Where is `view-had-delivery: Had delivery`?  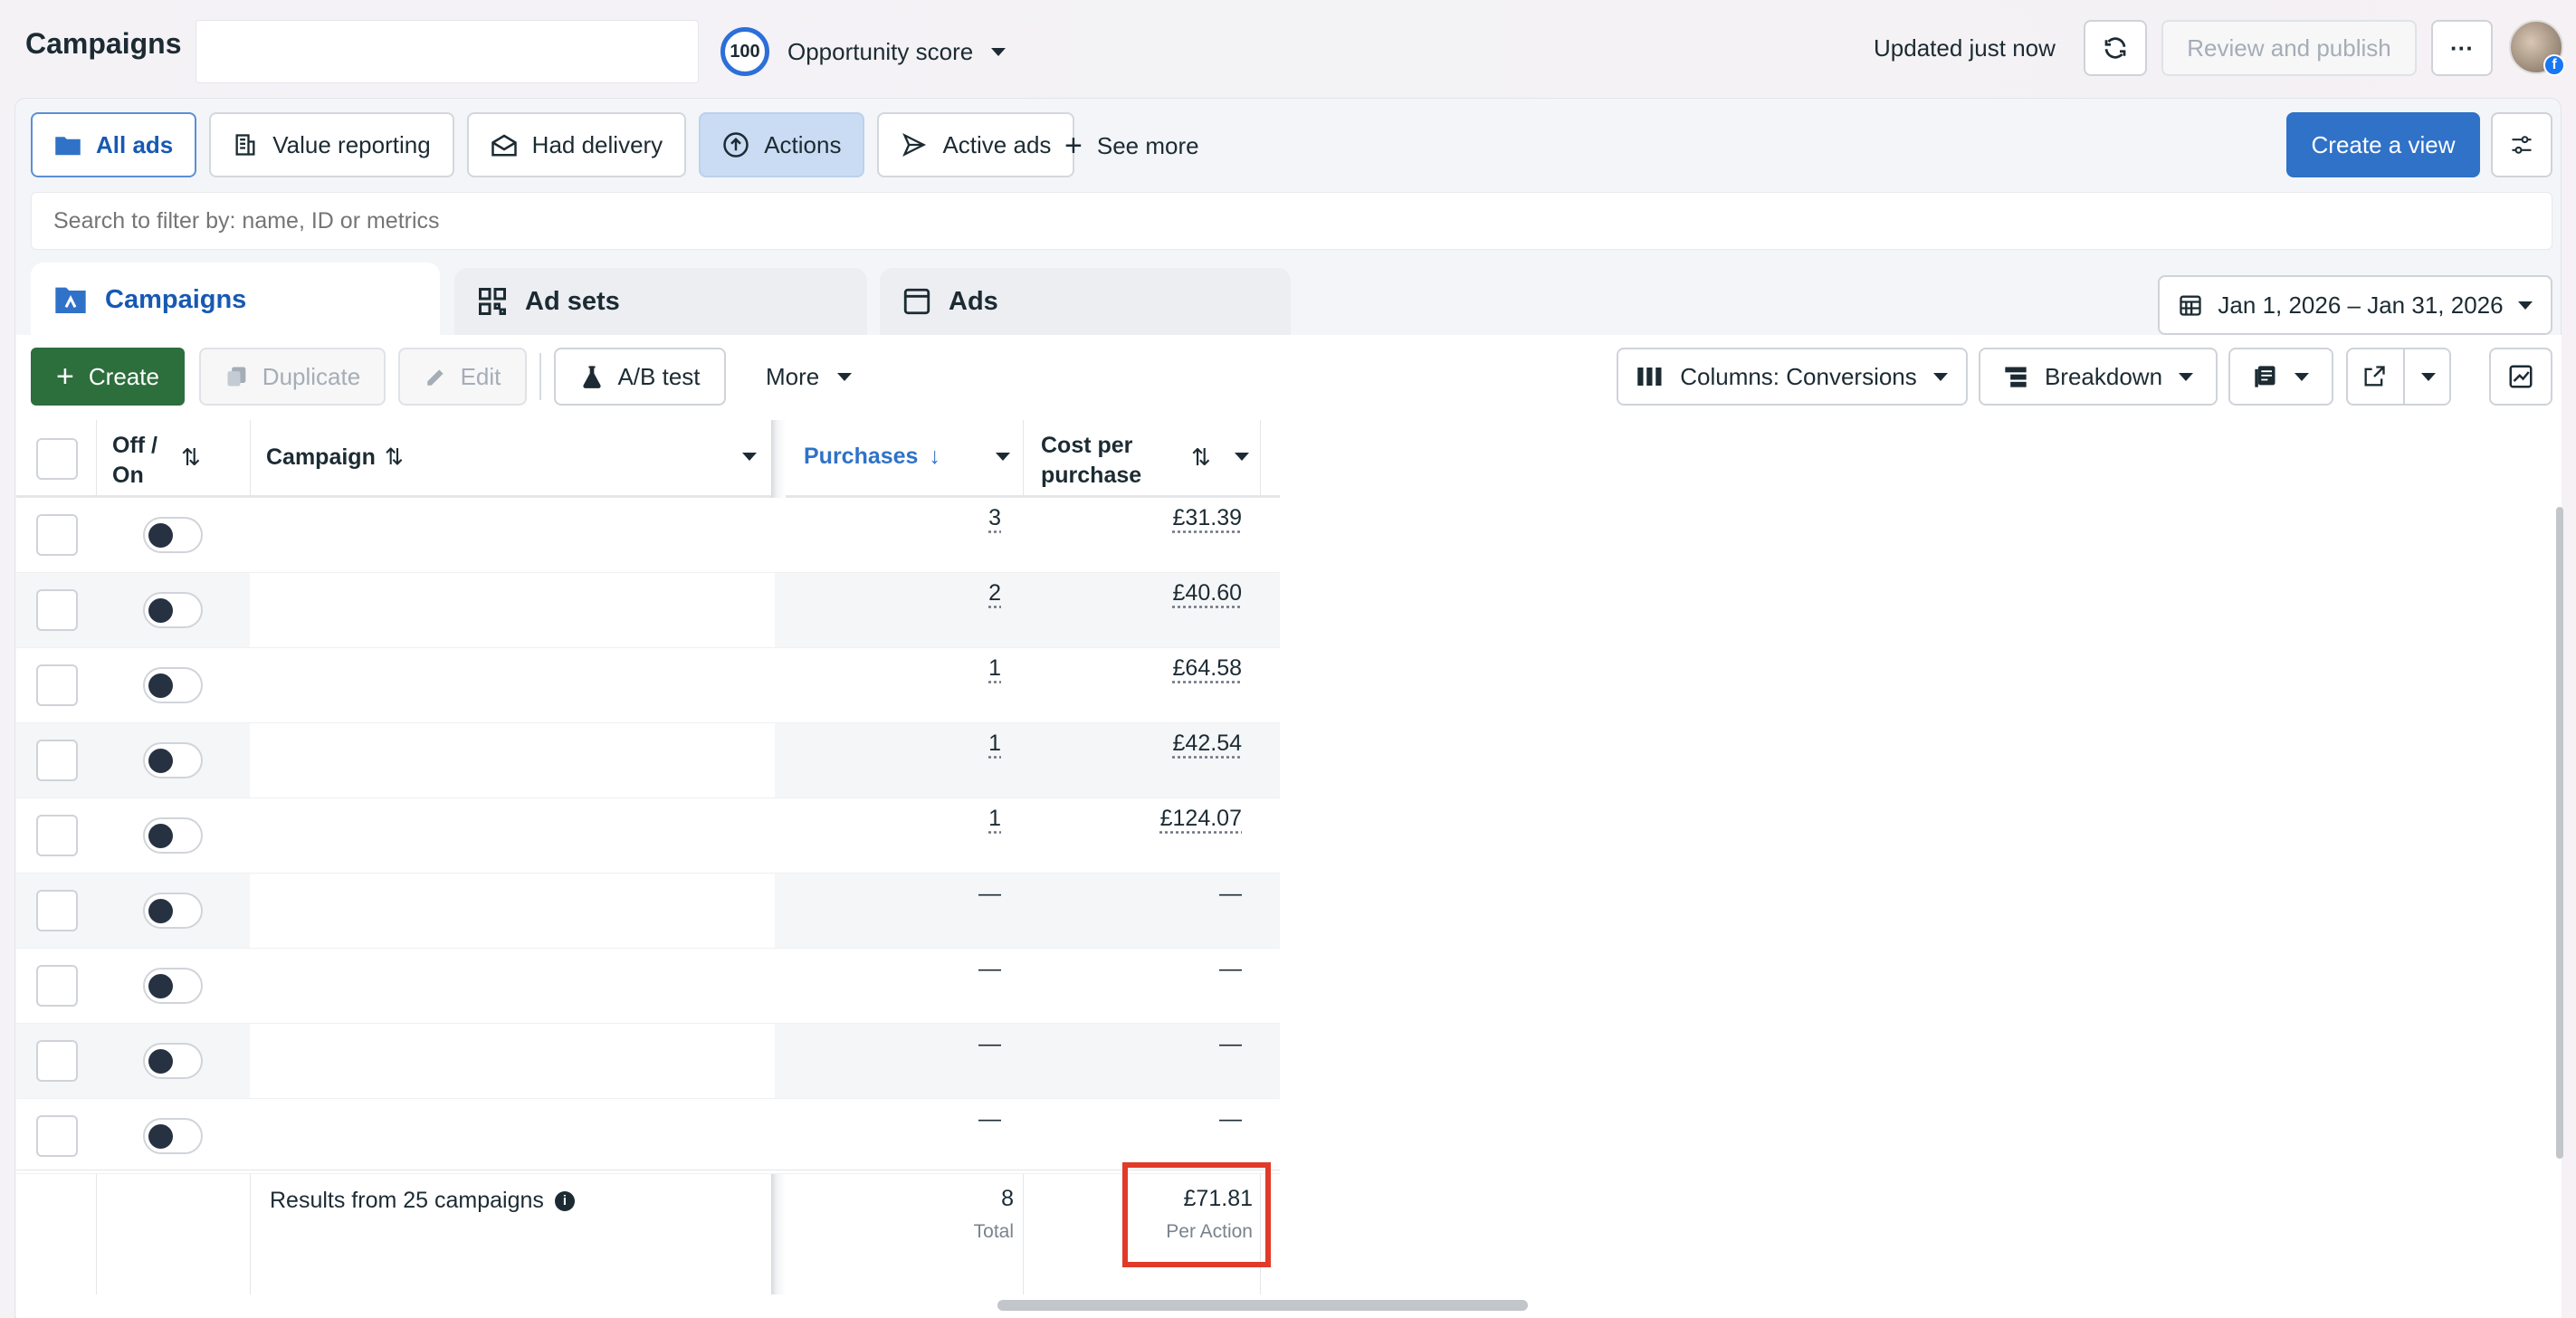 view-had-delivery: Had delivery is located at coordinates (577, 145).